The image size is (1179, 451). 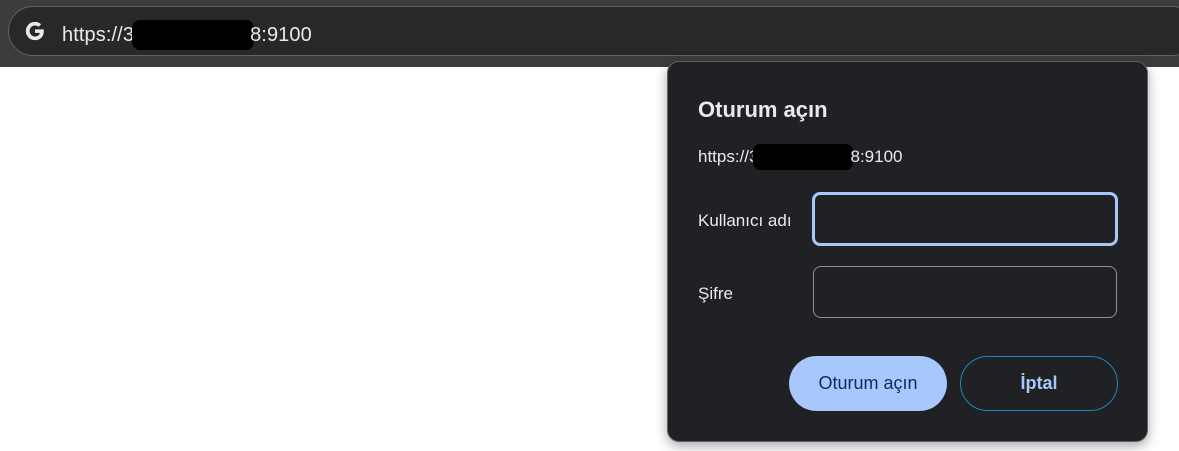 What do you see at coordinates (724, 156) in the screenshot?
I see `origin-prefix: https://` at bounding box center [724, 156].